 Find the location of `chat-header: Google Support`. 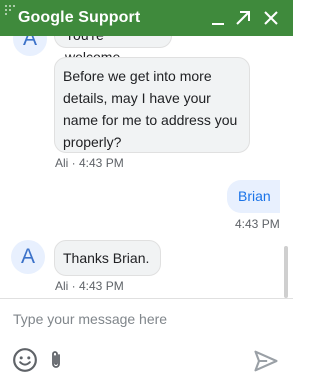

chat-header: Google Support is located at coordinates (146, 18).